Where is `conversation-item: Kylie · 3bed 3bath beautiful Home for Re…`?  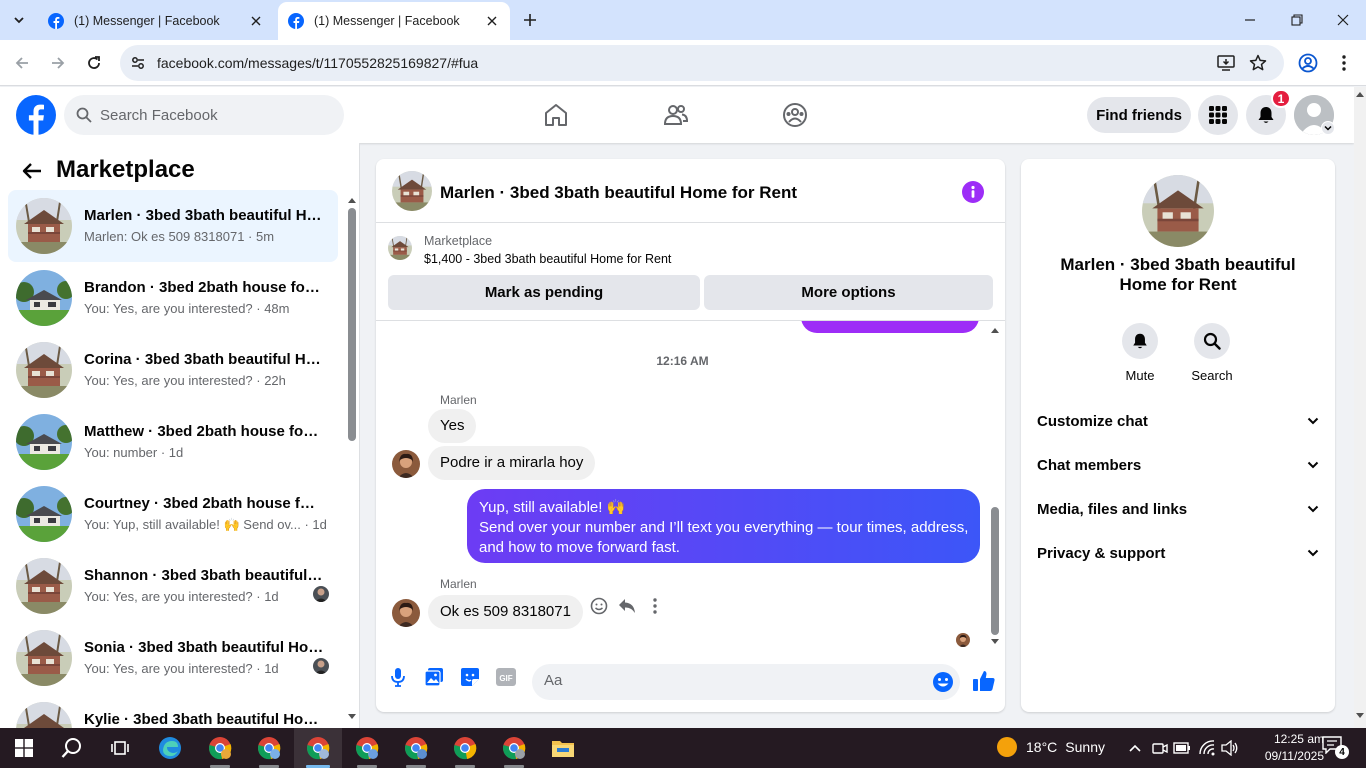 conversation-item: Kylie · 3bed 3bath beautiful Home for Re… is located at coordinates (173, 711).